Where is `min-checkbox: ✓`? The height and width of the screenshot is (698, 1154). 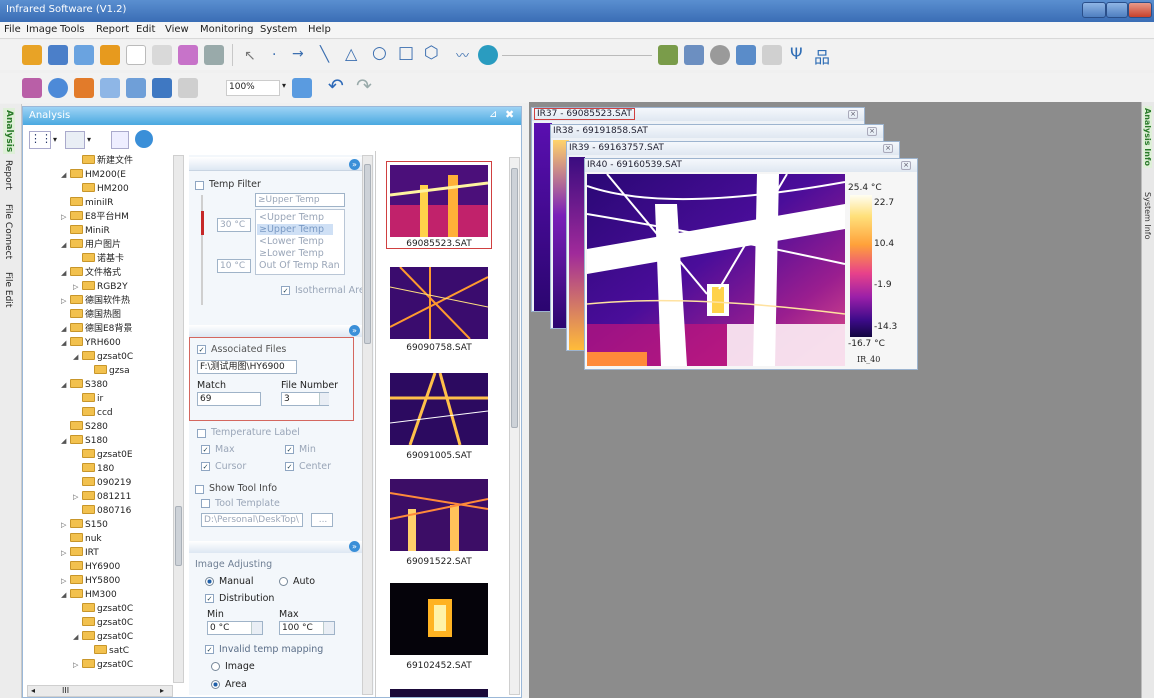
min-checkbox: ✓ is located at coordinates (289, 449).